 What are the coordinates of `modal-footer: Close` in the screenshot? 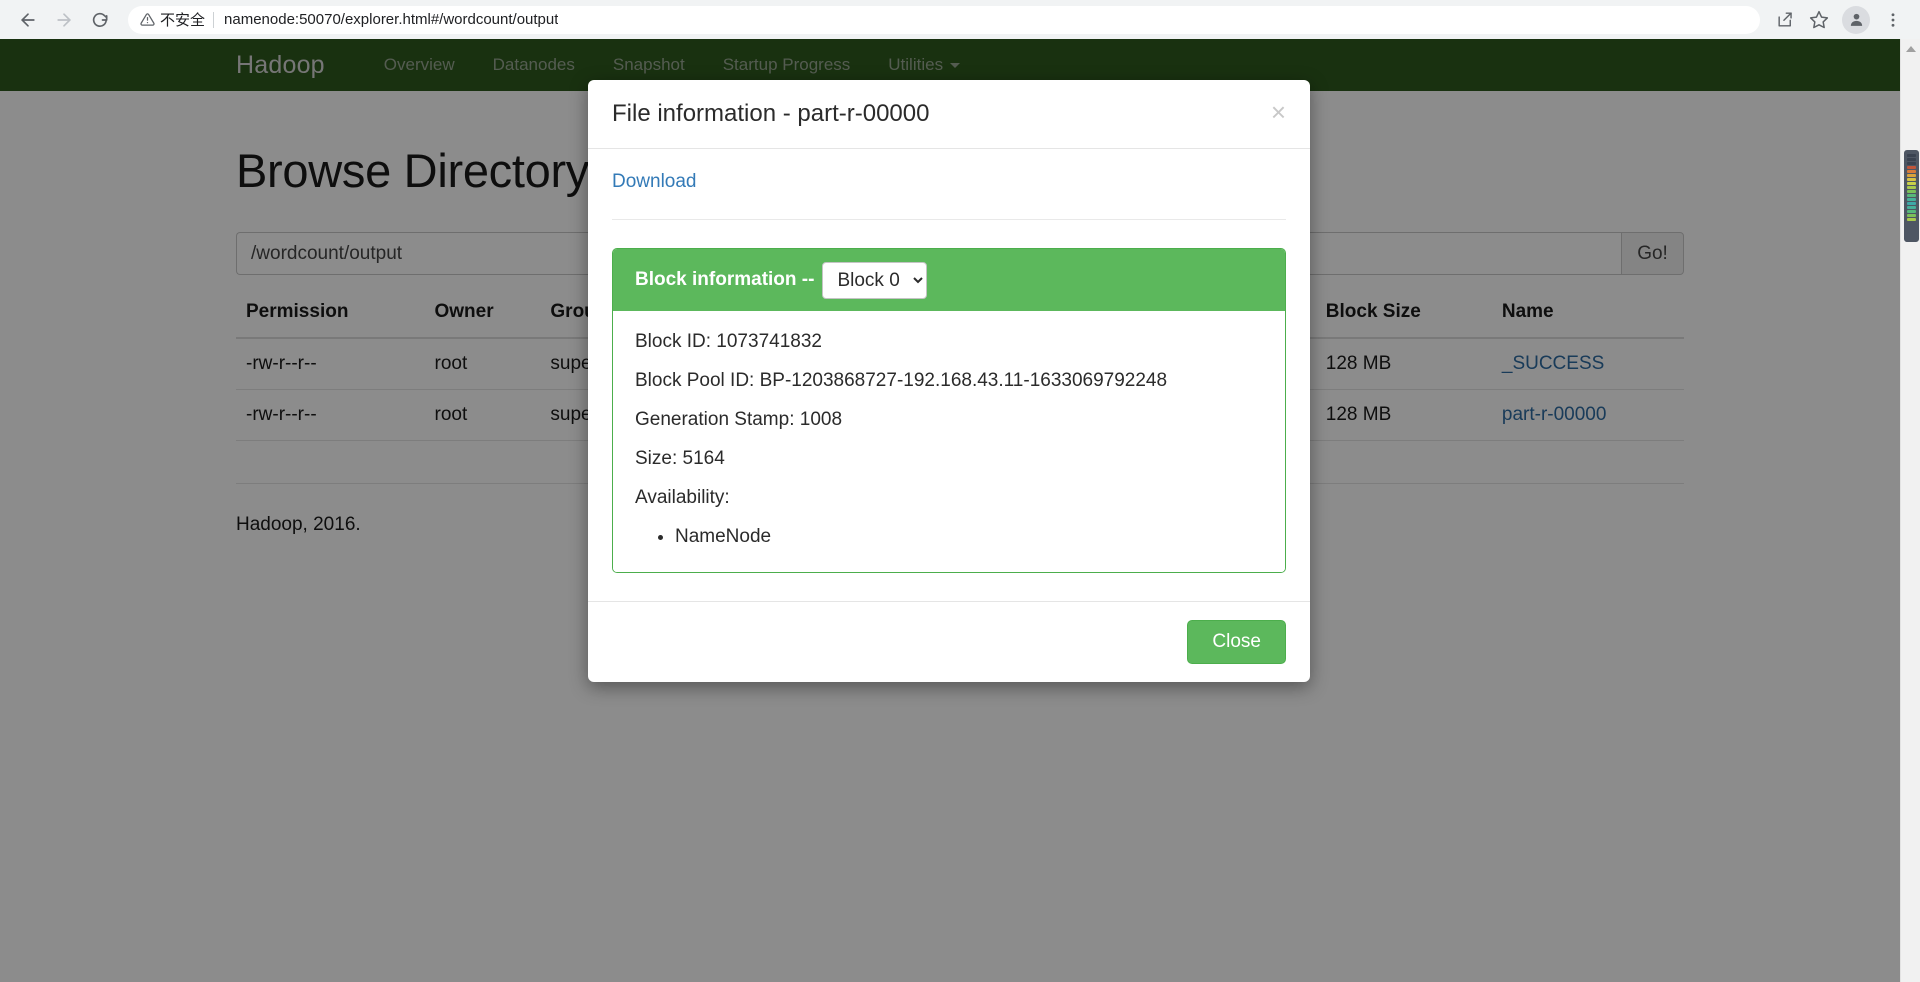 It's located at (949, 641).